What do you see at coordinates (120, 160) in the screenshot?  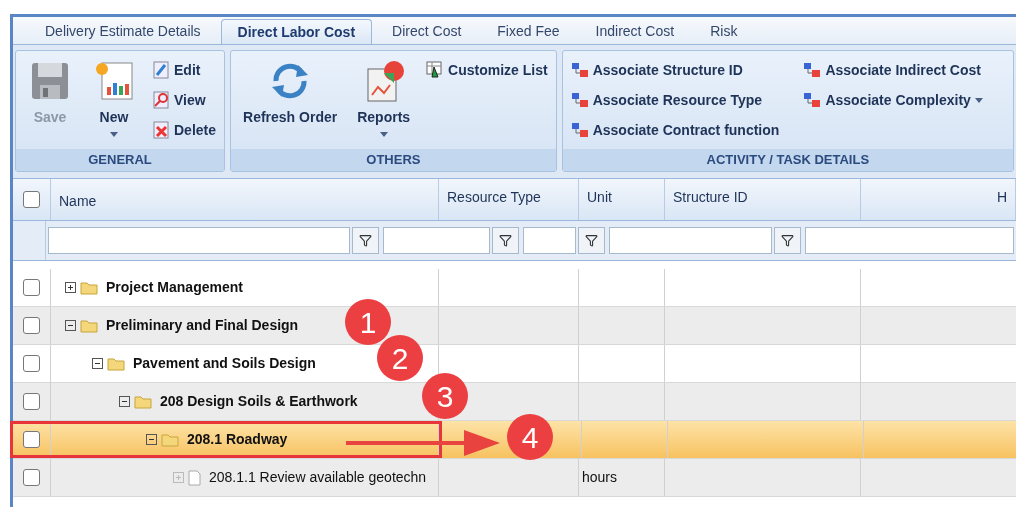 I see `group-label: GENERAL` at bounding box center [120, 160].